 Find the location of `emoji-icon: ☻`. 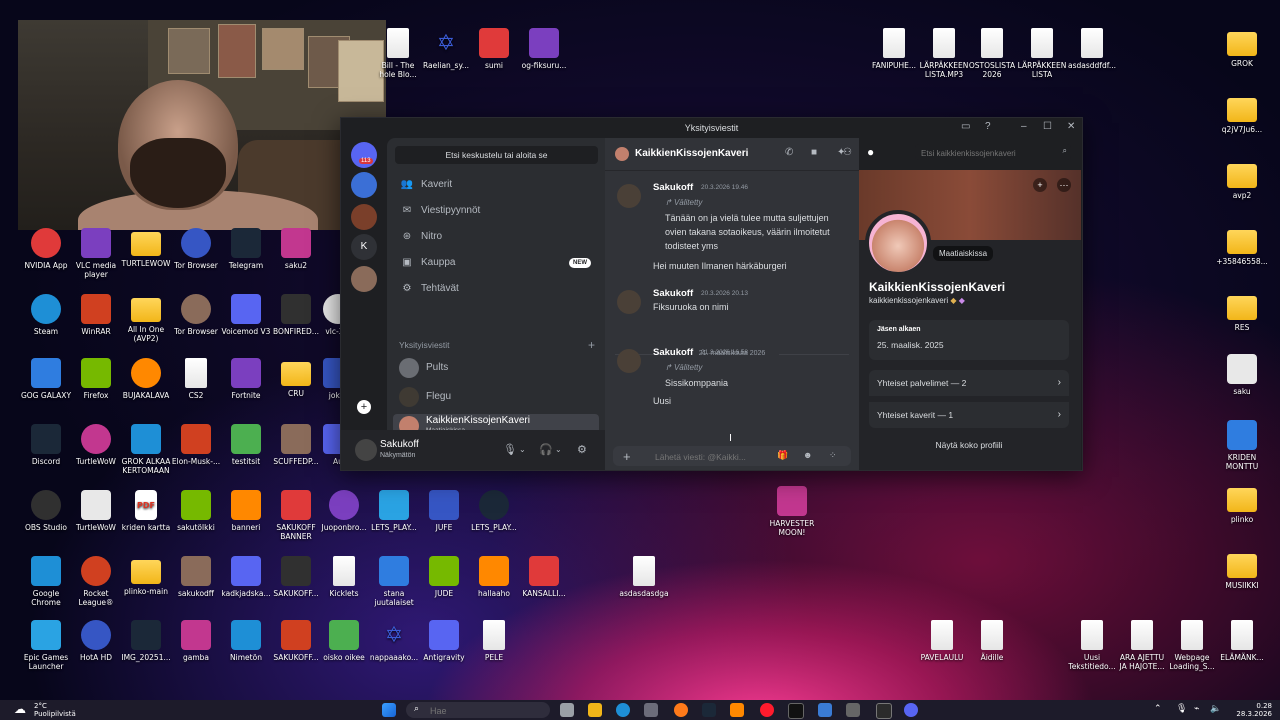

emoji-icon: ☻ is located at coordinates (807, 455).